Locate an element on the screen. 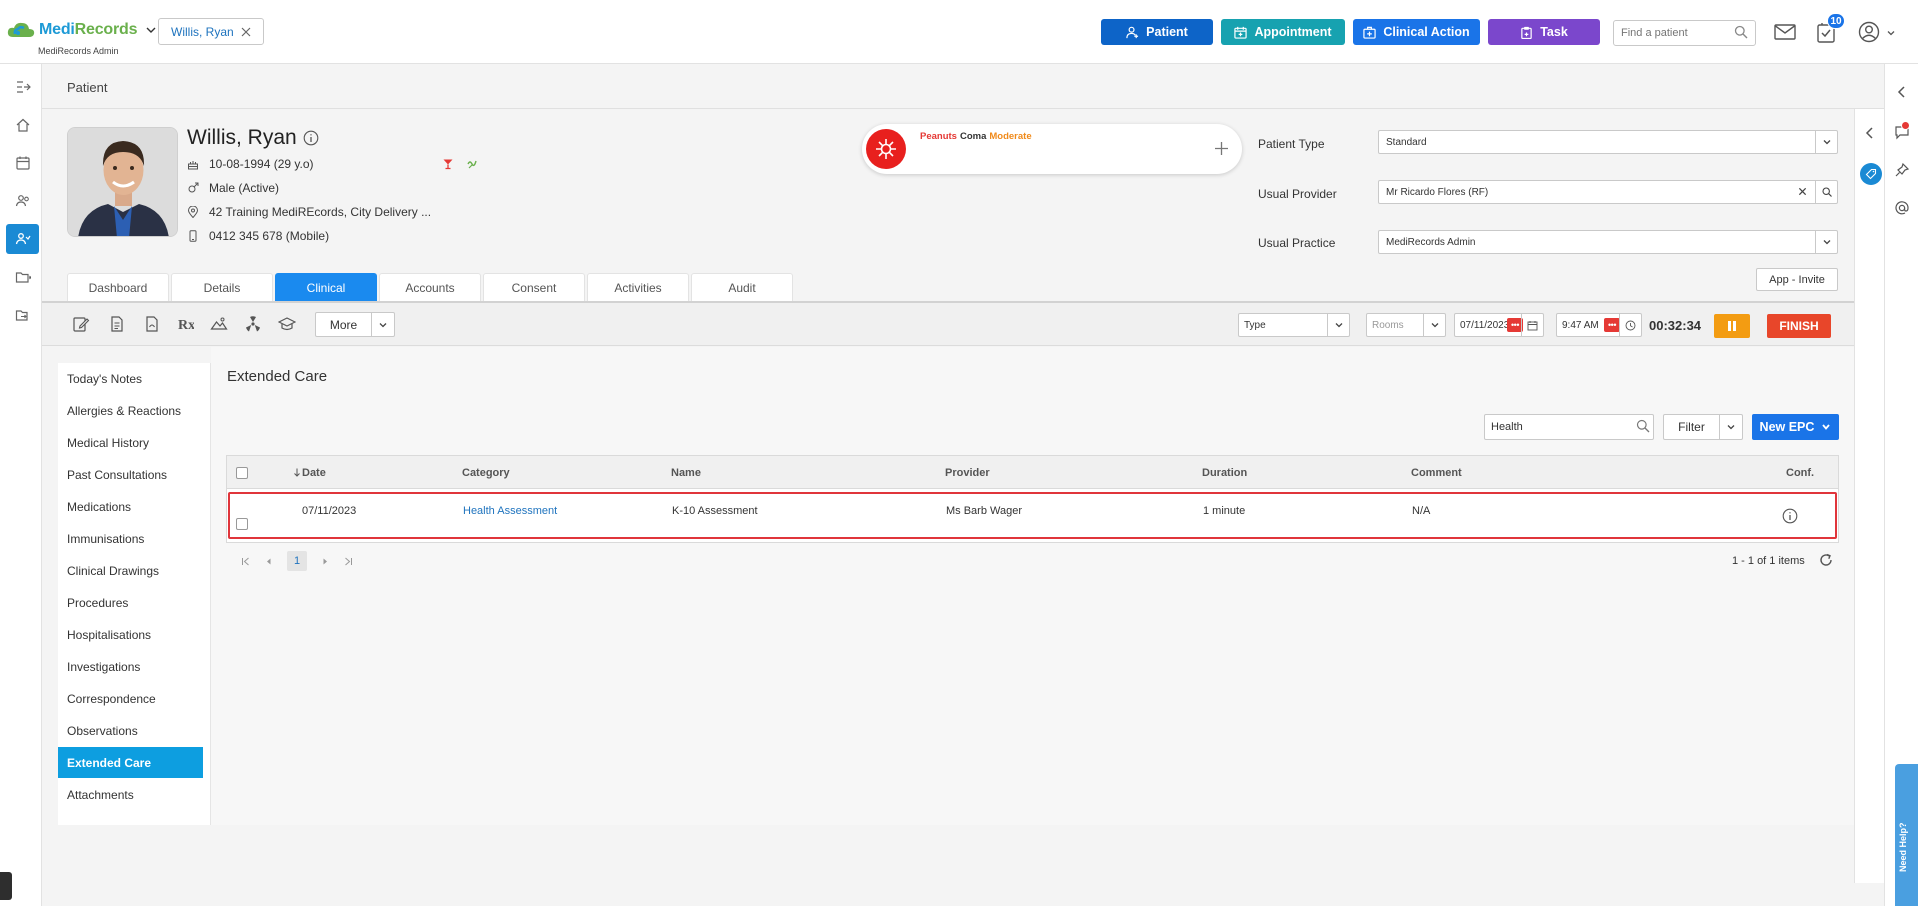  nav-expand is located at coordinates (22, 87).